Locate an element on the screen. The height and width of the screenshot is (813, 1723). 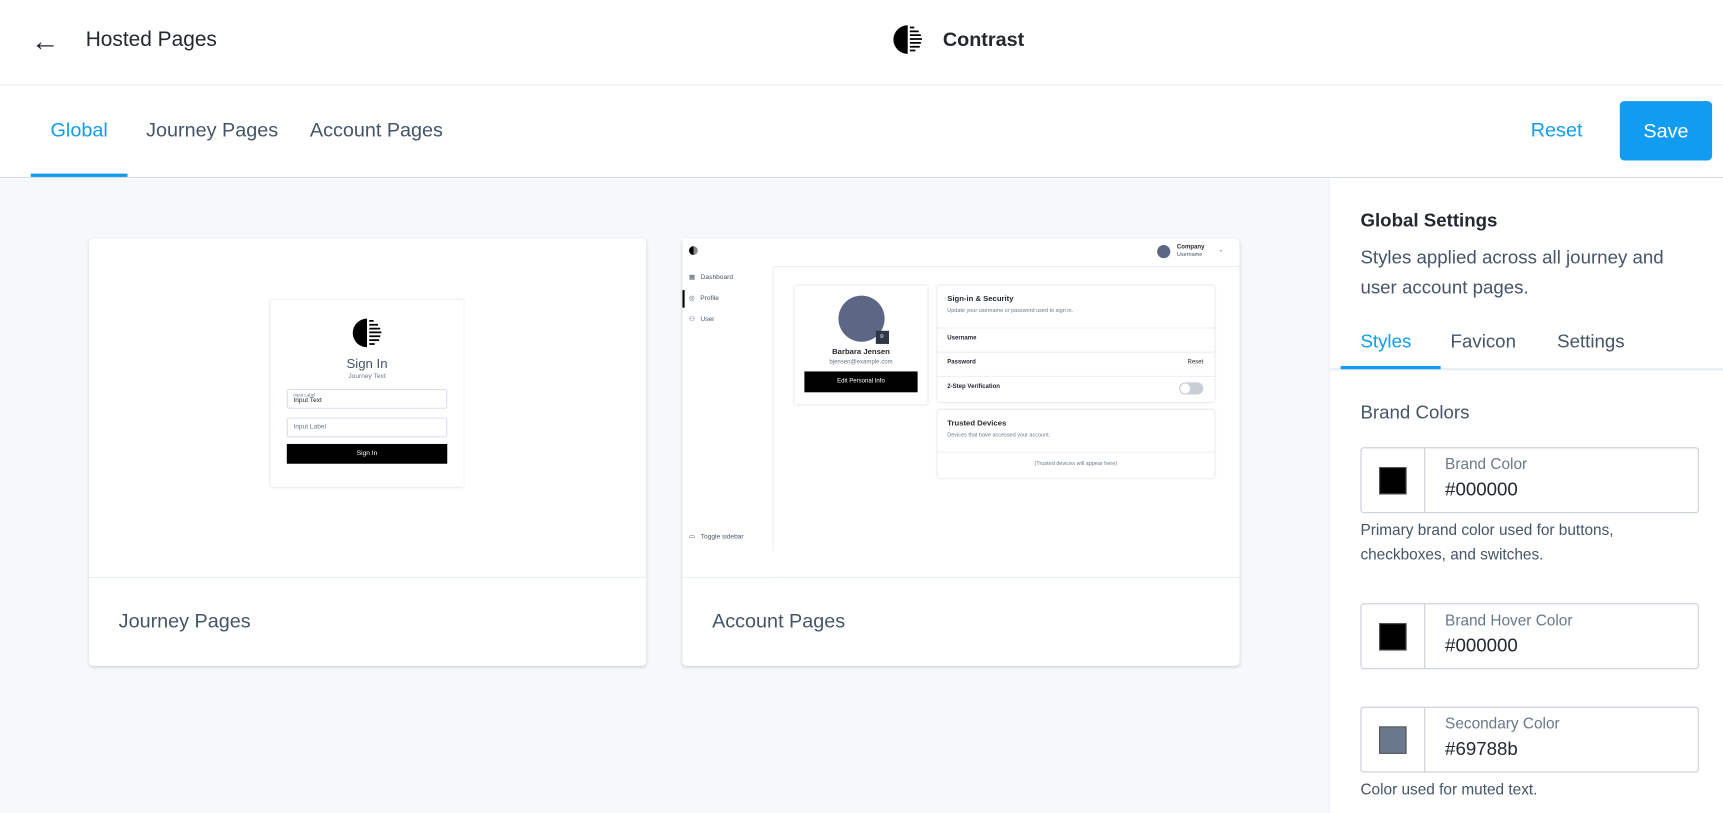
two-step-row: 2-Step Verification is located at coordinates (1076, 387).